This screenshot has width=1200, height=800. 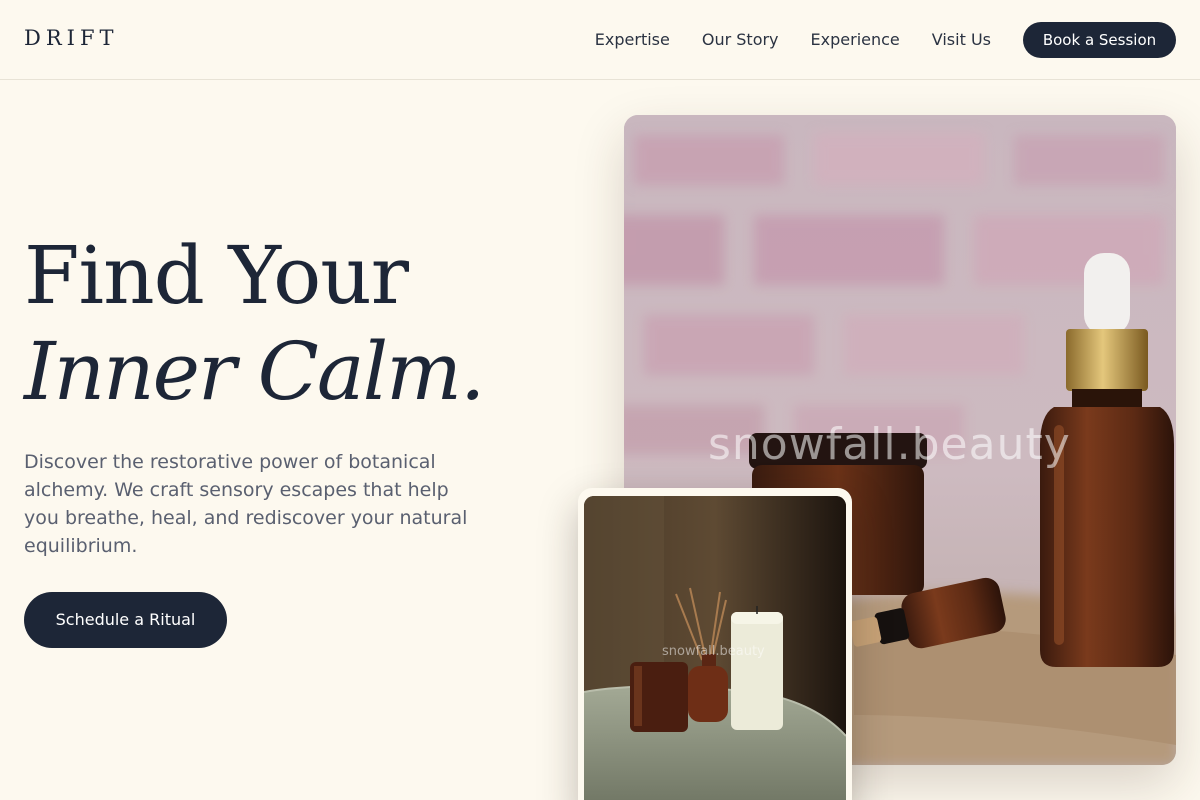 What do you see at coordinates (713, 651) in the screenshot?
I see `secondary-image-watermark: snowfall.beauty` at bounding box center [713, 651].